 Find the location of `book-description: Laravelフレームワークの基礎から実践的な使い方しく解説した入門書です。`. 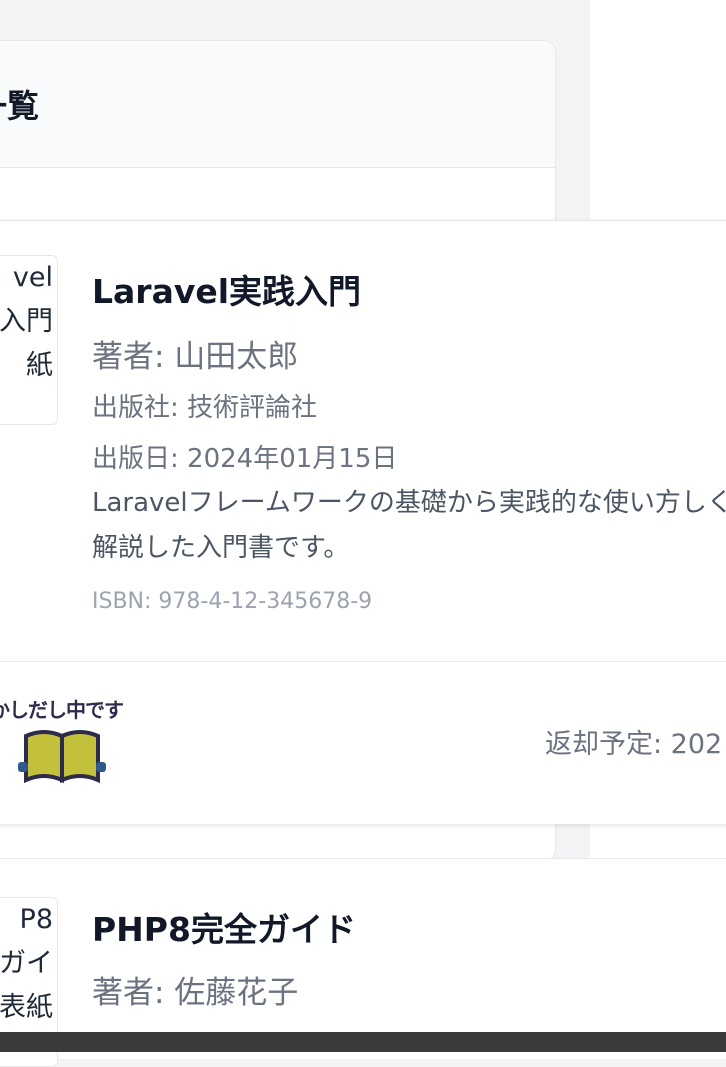

book-description: Laravelフレームワークの基礎から実践的な使い方しく解説した入門書です。 is located at coordinates (409, 525).